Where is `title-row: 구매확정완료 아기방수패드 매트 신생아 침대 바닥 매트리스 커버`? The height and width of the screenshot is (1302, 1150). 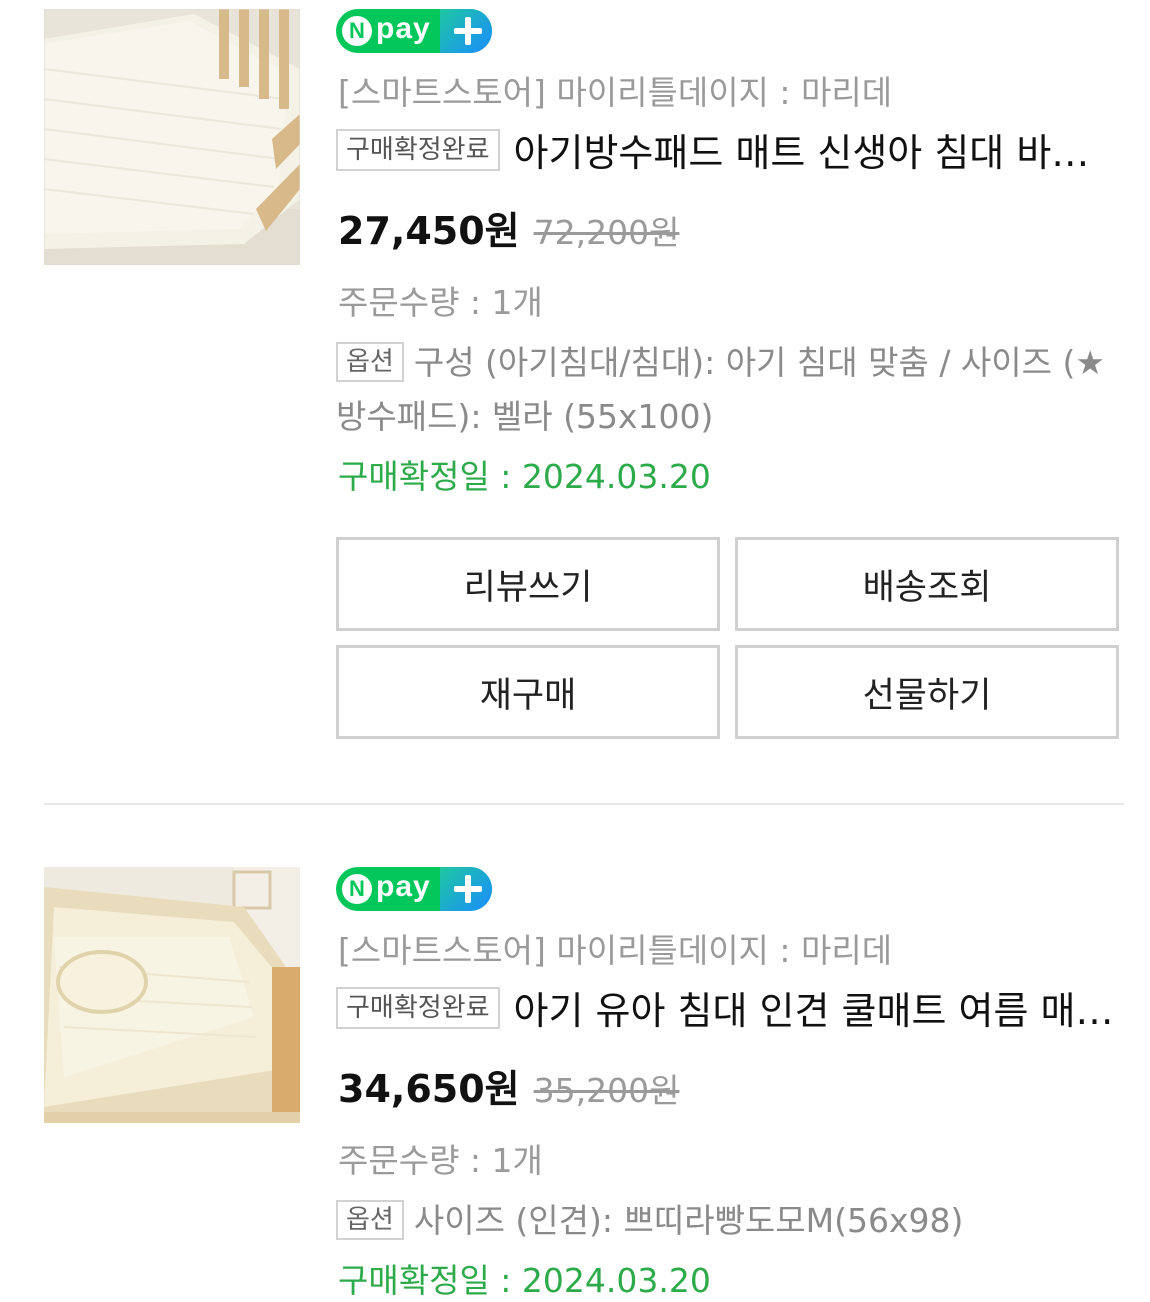 title-row: 구매확정완료 아기방수패드 매트 신생아 침대 바닥 매트리스 커버 is located at coordinates (726, 149).